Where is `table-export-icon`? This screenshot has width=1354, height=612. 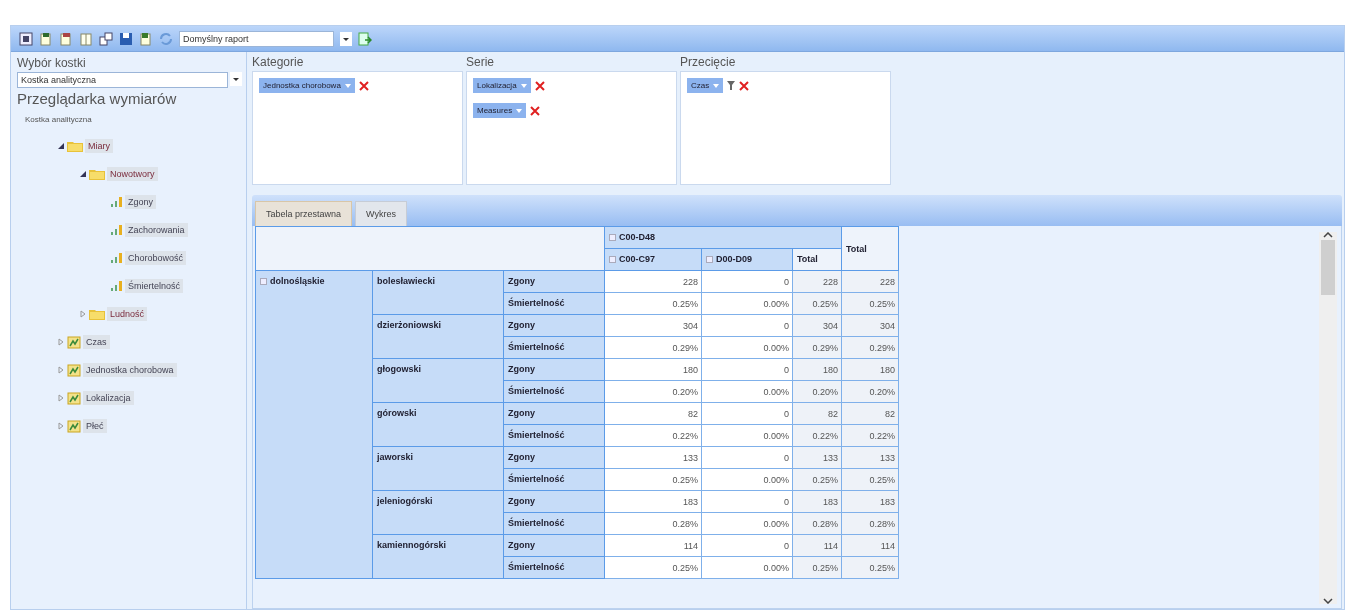 table-export-icon is located at coordinates (146, 38).